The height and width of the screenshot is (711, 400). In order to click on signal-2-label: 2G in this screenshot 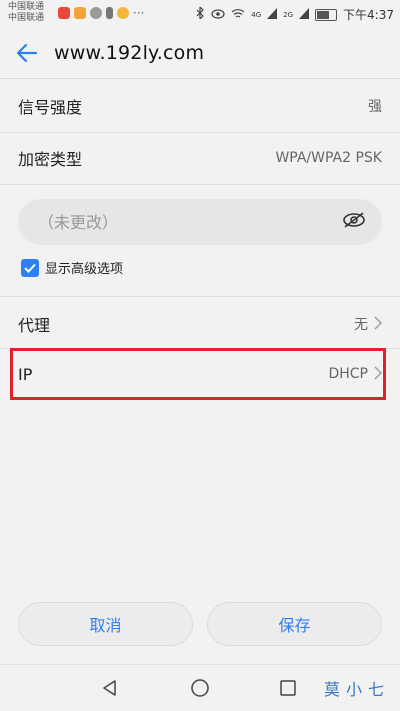, I will do `click(288, 14)`.